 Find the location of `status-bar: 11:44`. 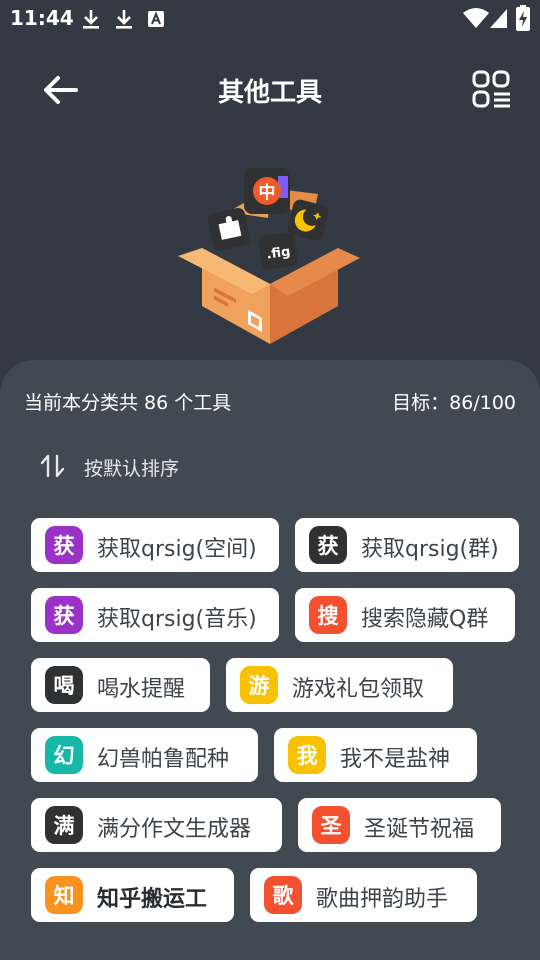

status-bar: 11:44 is located at coordinates (270, 18).